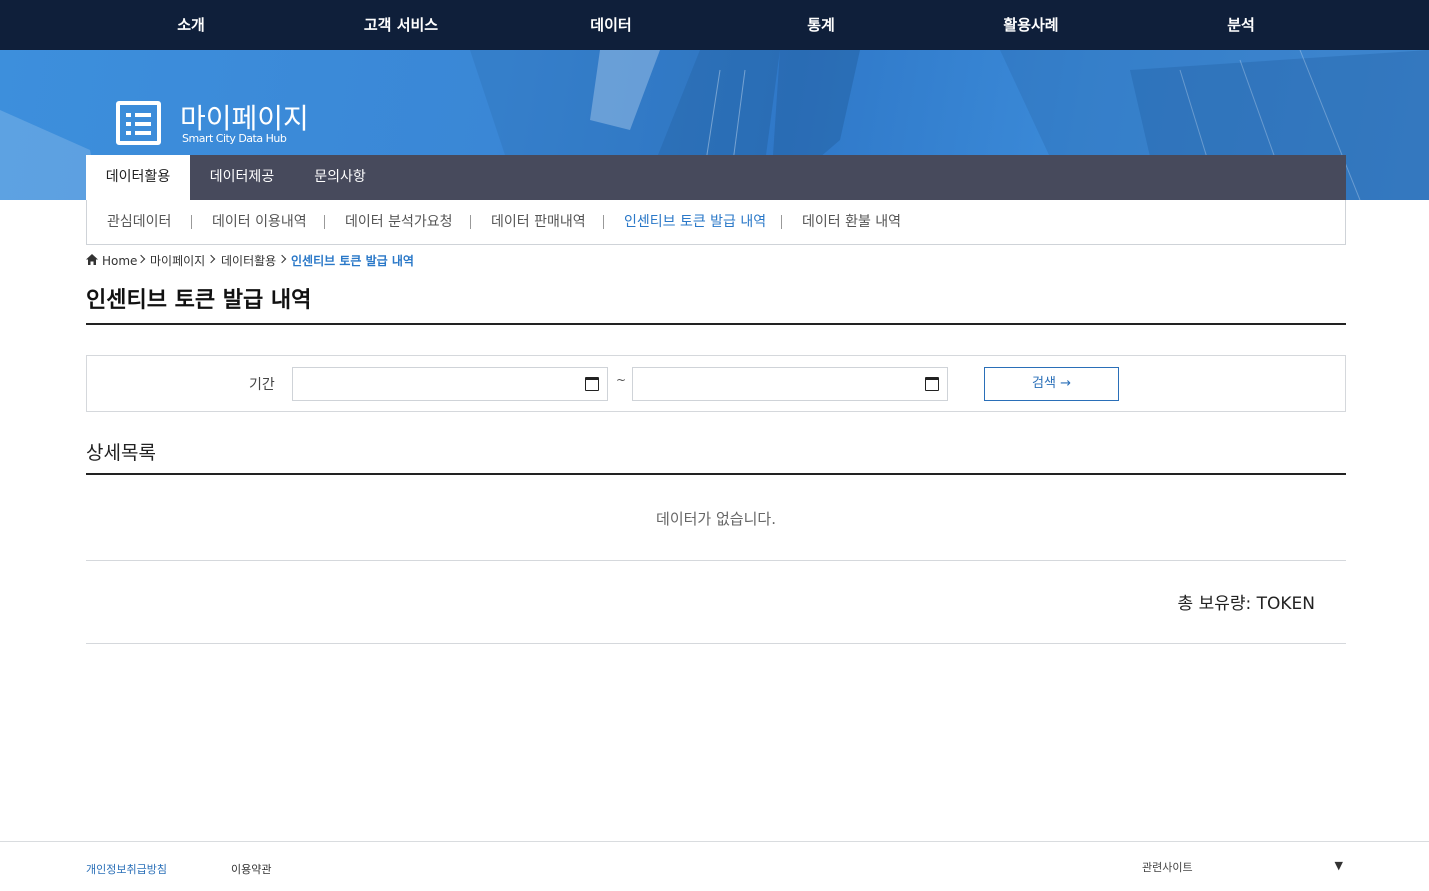 This screenshot has width=1429, height=891. What do you see at coordinates (340, 177) in the screenshot?
I see `tab-inquiries: 문의사항` at bounding box center [340, 177].